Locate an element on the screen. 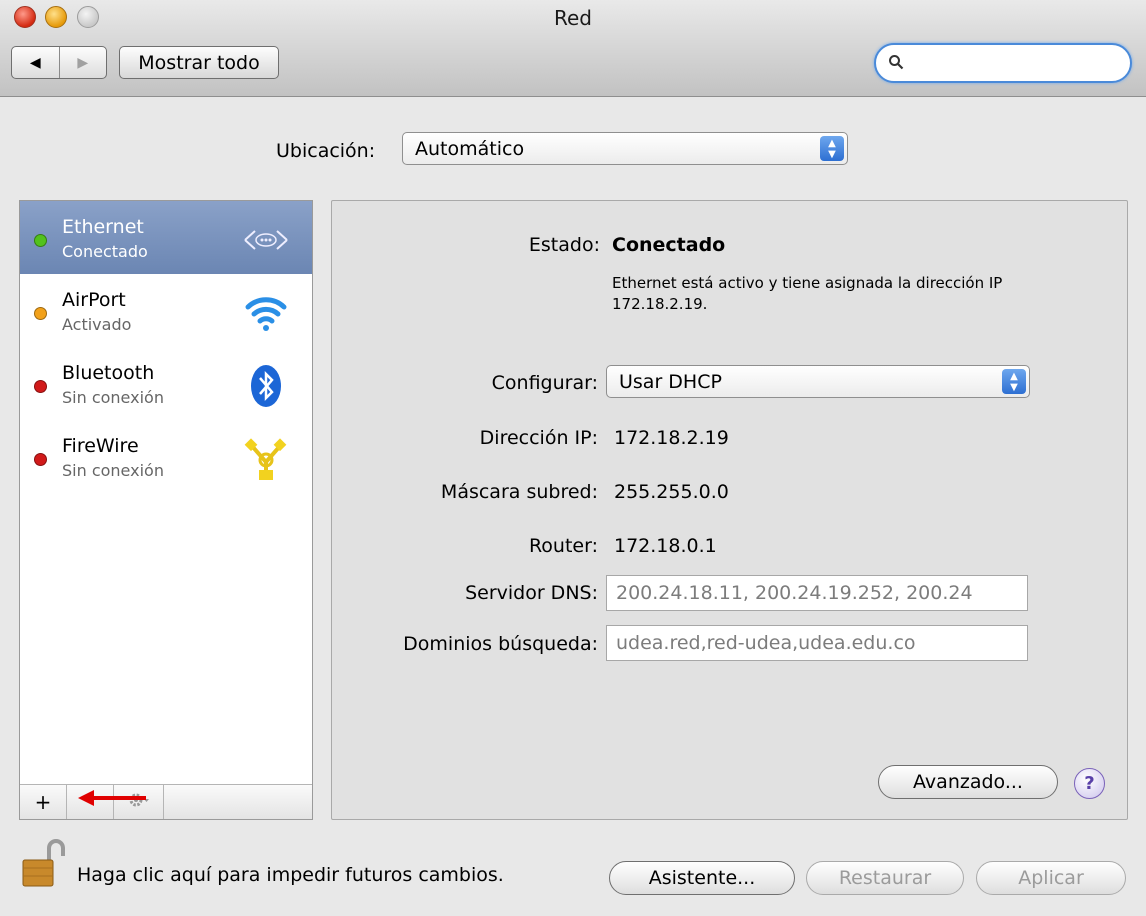 This screenshot has width=1146, height=916. back-button: ◀ is located at coordinates (35, 62).